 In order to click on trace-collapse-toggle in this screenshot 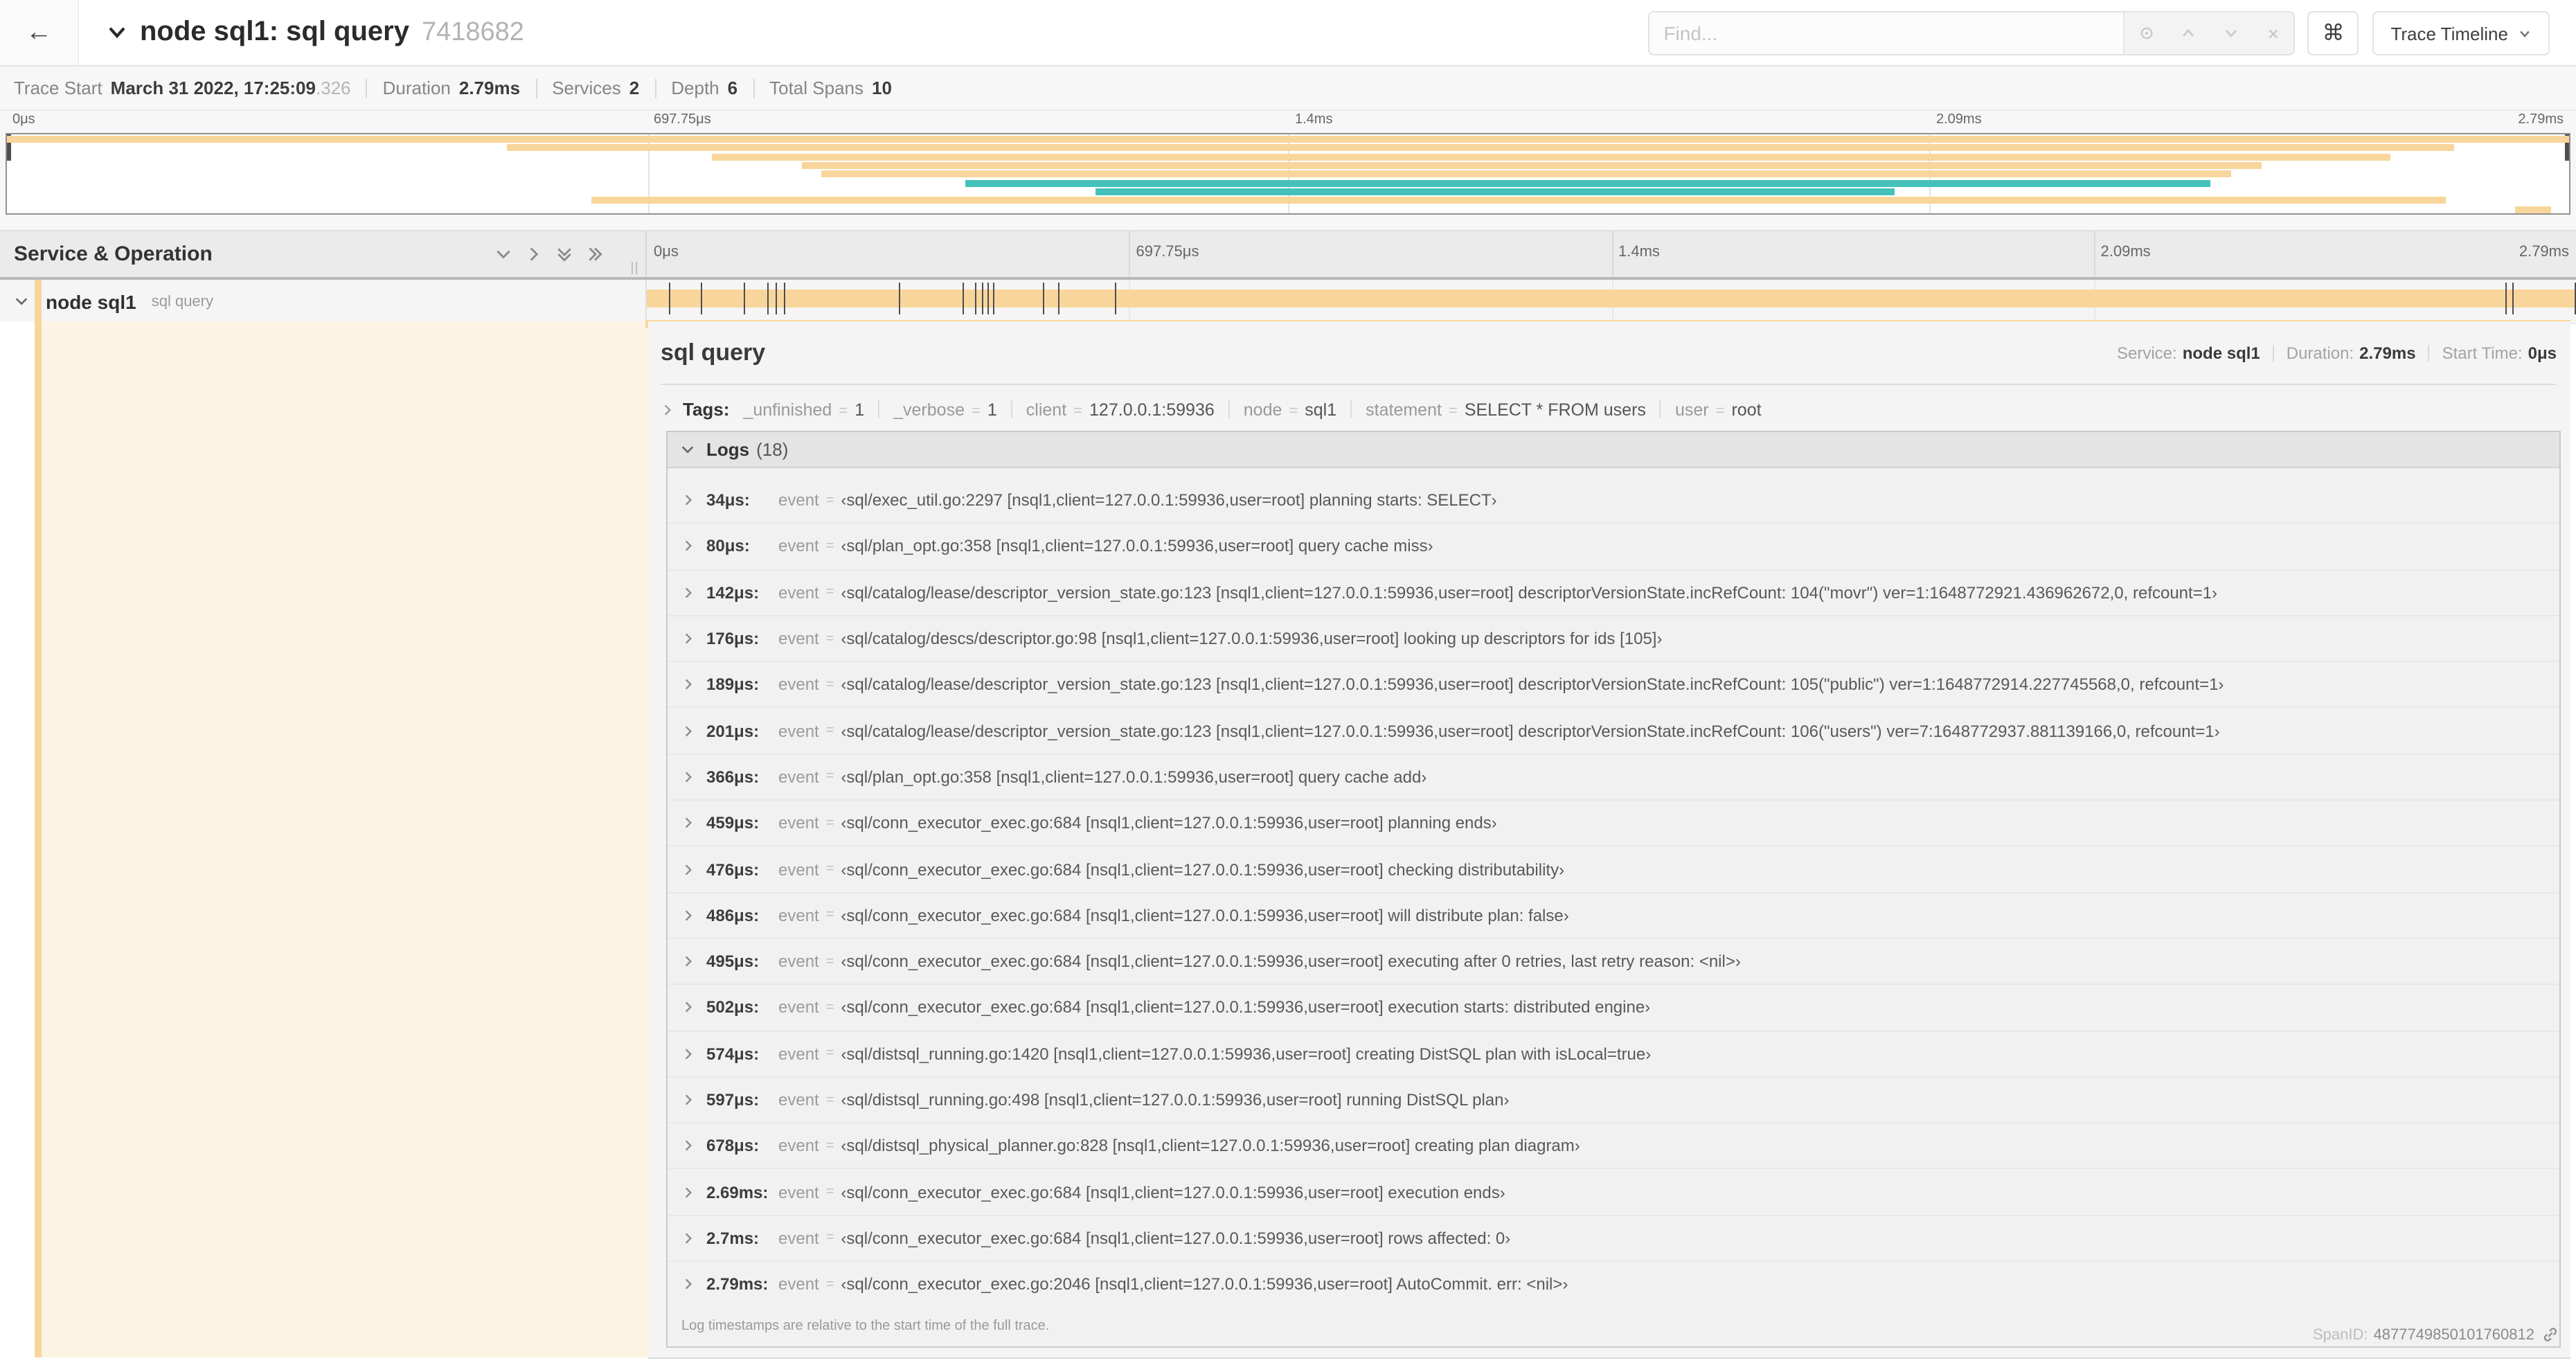, I will do `click(117, 33)`.